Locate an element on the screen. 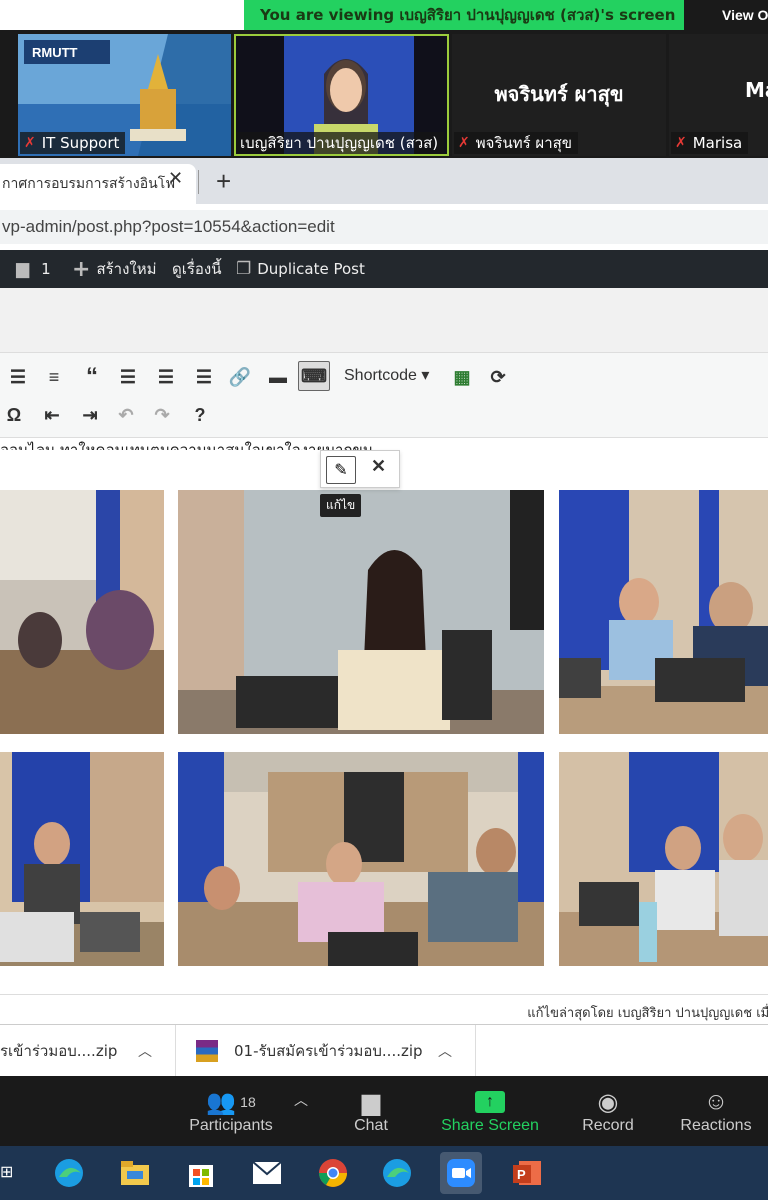 This screenshot has width=768, height=1200. file-explorer-icon is located at coordinates (135, 1173).